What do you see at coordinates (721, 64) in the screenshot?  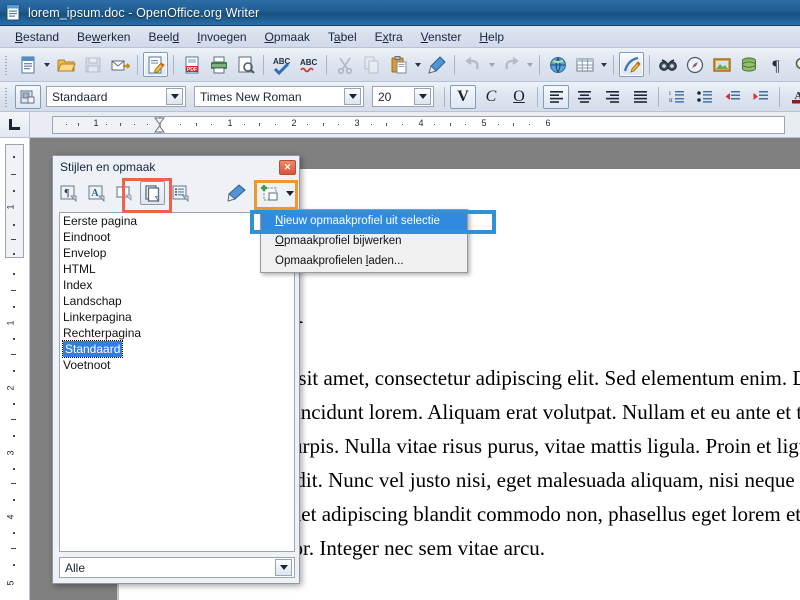 I see `gallery-icon` at bounding box center [721, 64].